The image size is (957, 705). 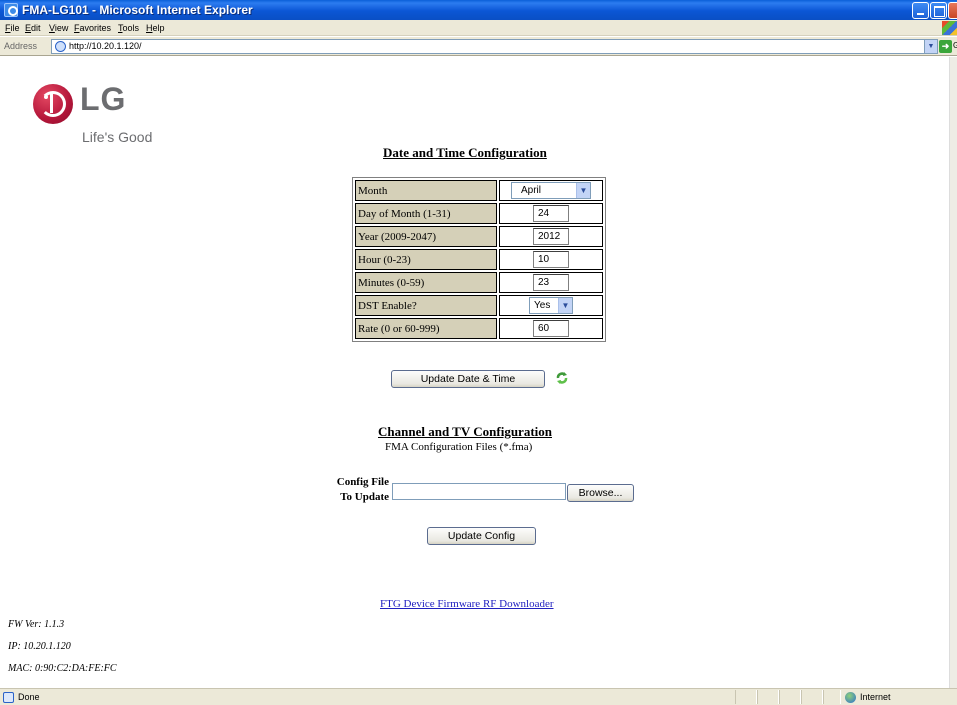 I want to click on address-label: Address, so click(x=21, y=46).